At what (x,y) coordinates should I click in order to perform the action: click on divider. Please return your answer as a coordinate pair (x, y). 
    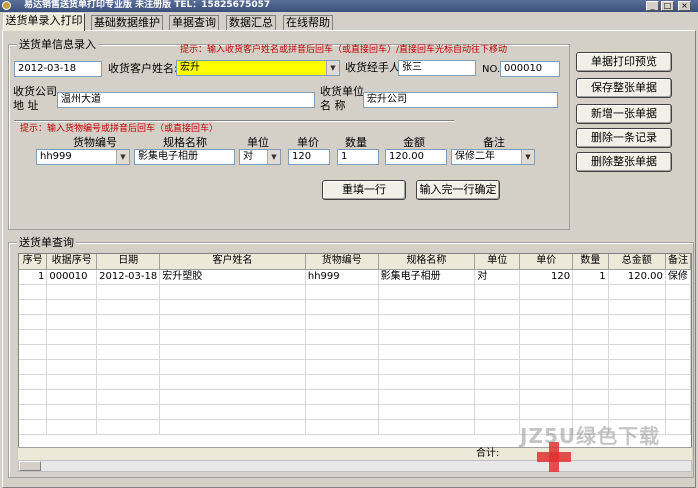
    Looking at the image, I should click on (234, 121).